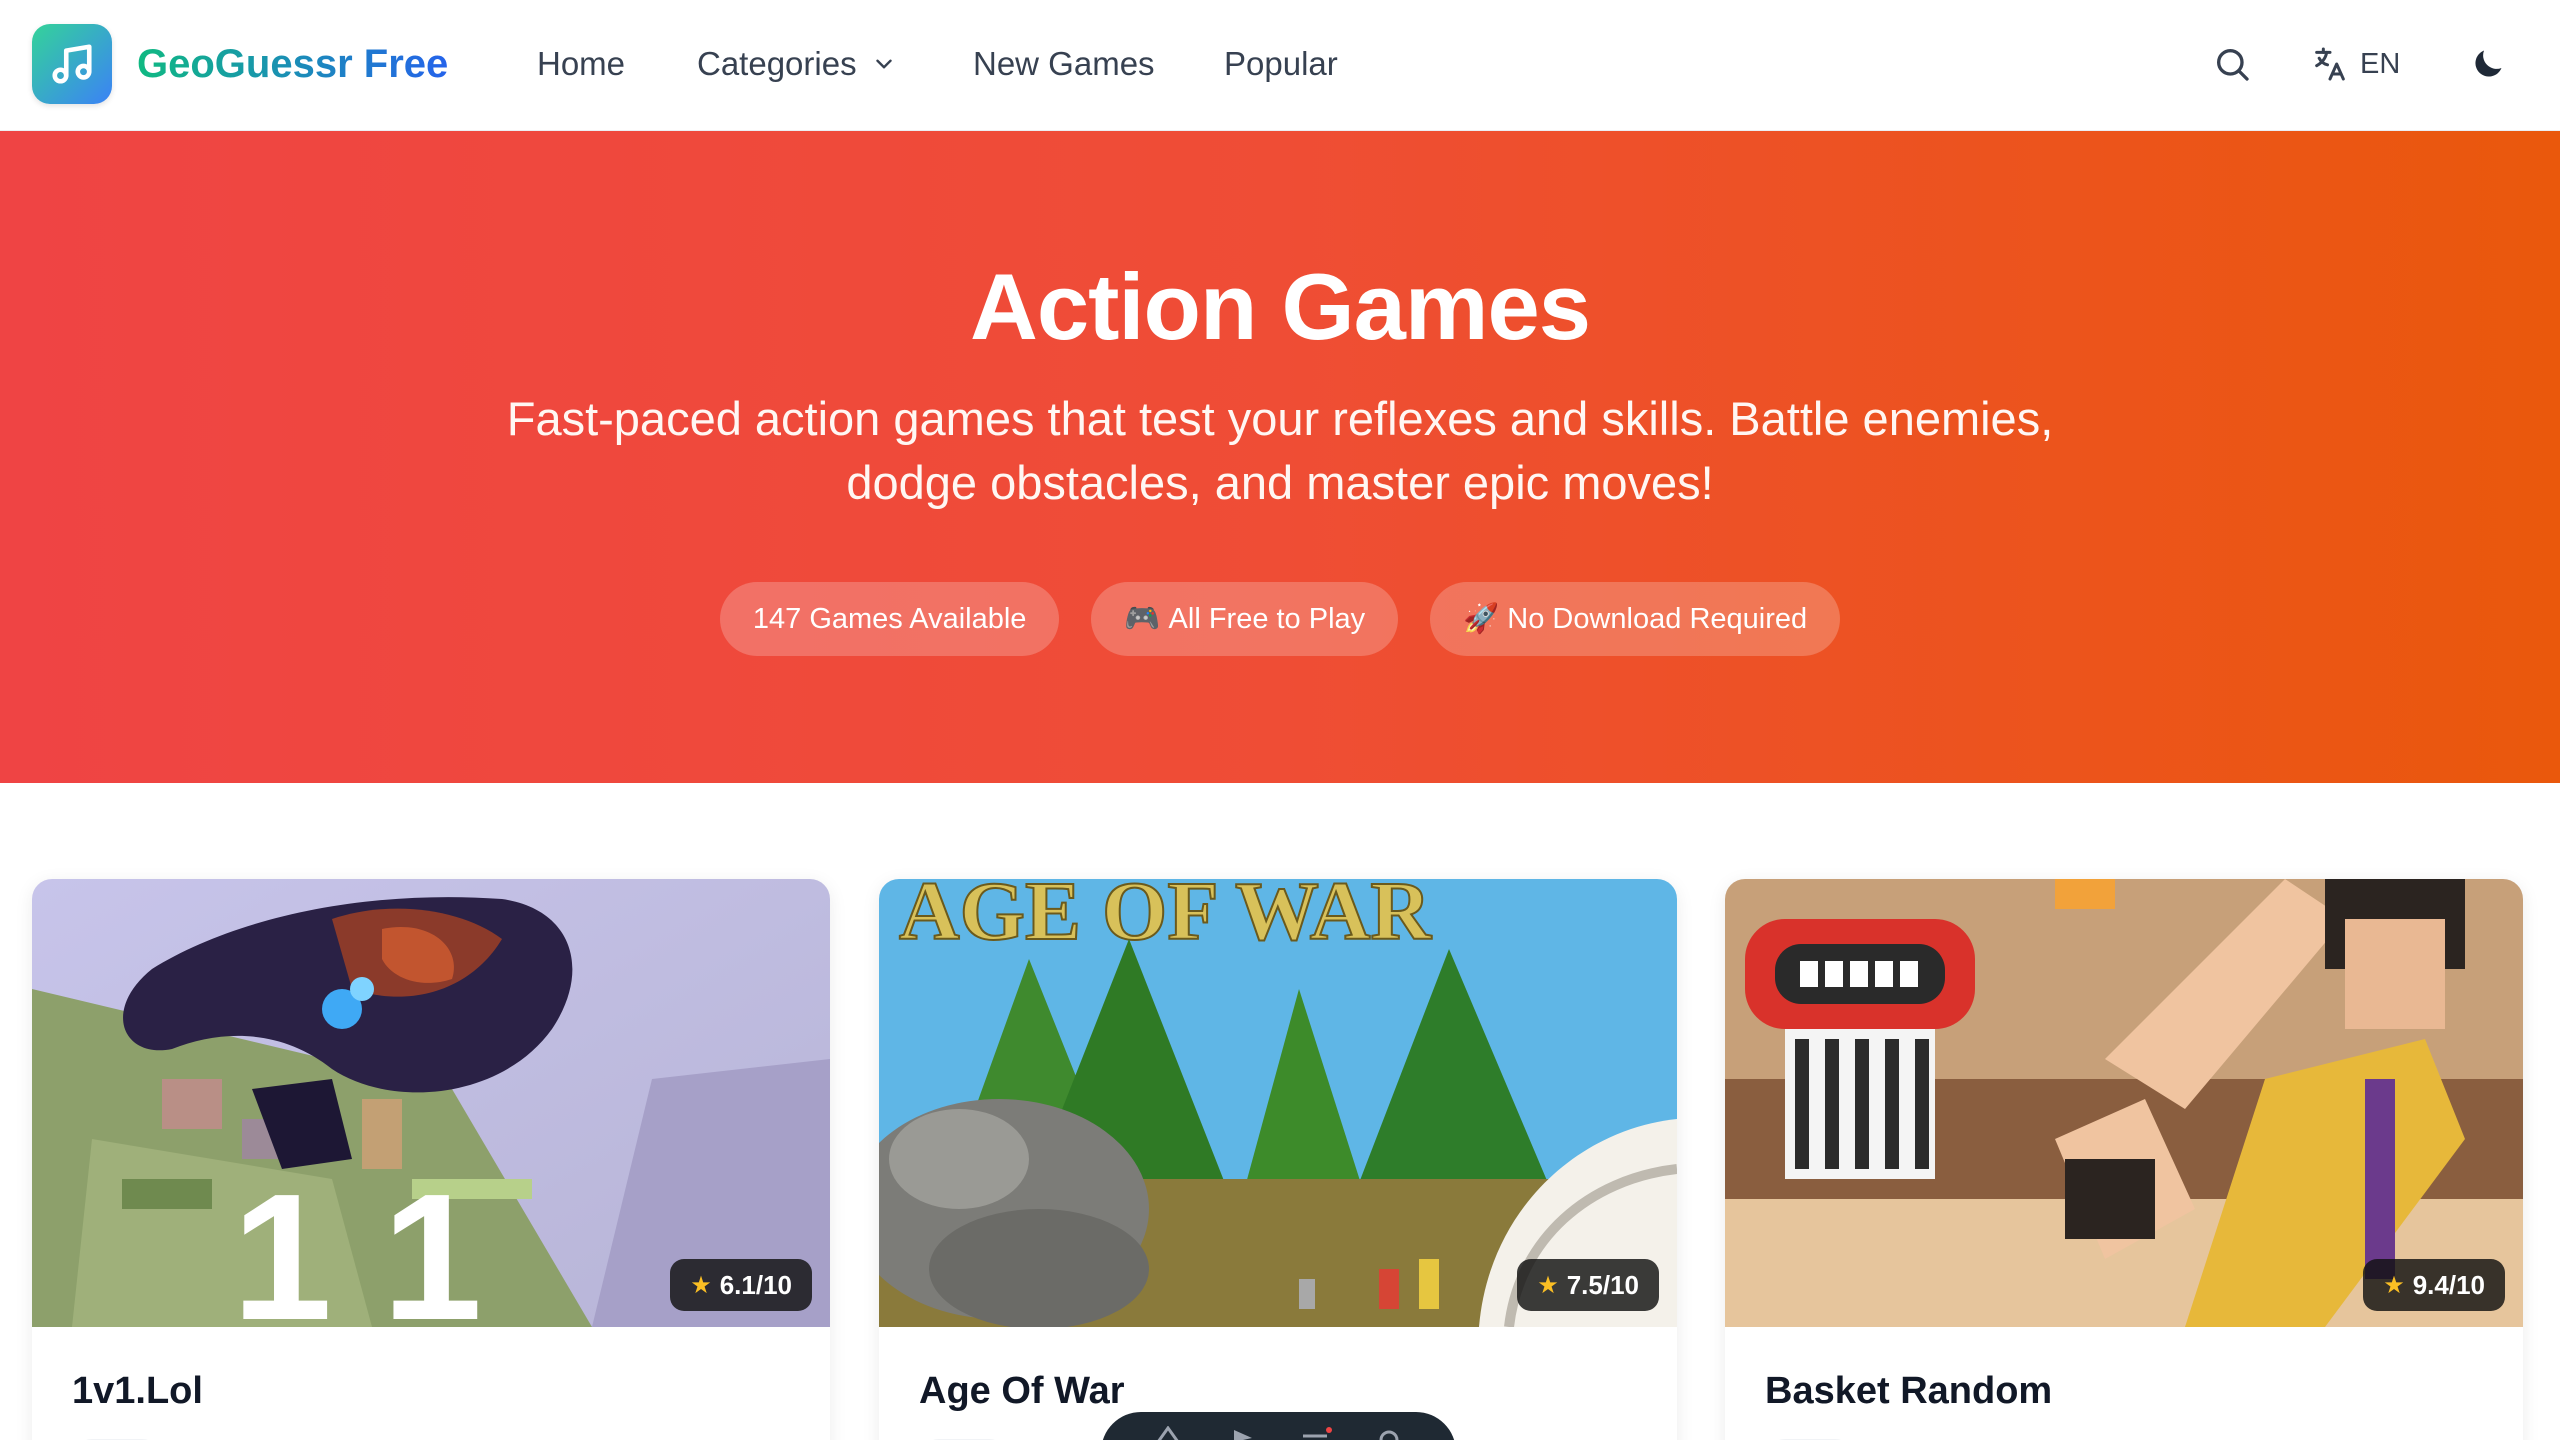 Image resolution: width=2560 pixels, height=1440 pixels. I want to click on nav-categories-label: Categories, so click(777, 63).